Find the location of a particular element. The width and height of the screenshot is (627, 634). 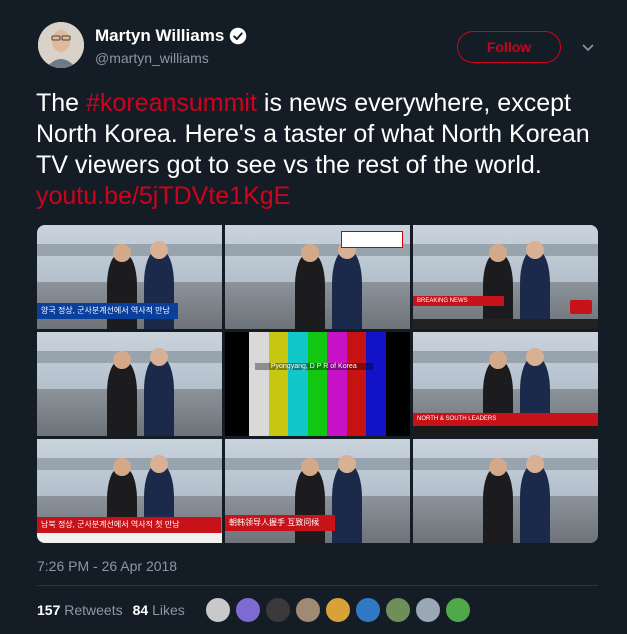

media-caption: 남북 정상, 군사분계선에서 역사적 첫 만남 is located at coordinates (129, 525).